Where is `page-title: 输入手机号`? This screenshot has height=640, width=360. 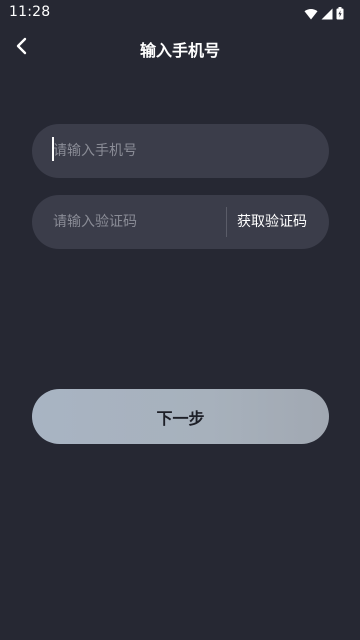 page-title: 输入手机号 is located at coordinates (179, 50).